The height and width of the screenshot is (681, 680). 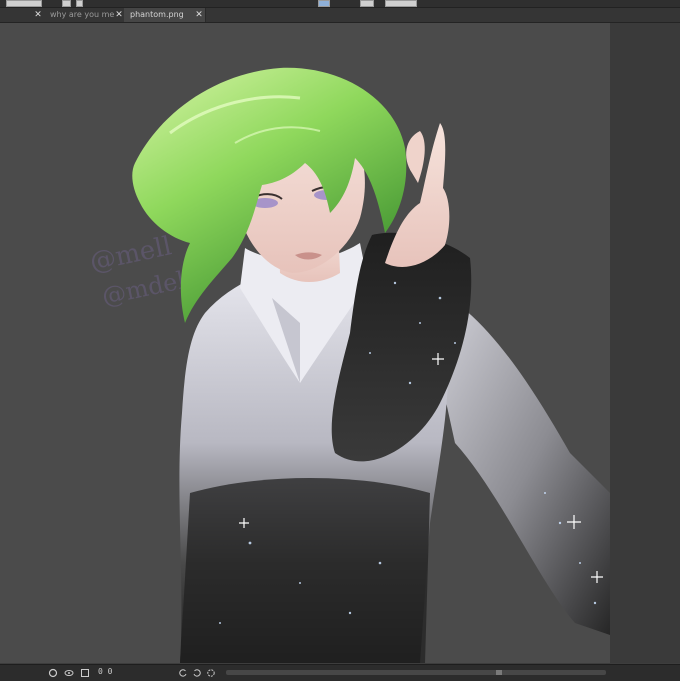 I want to click on horizontal-scrollbar, so click(x=416, y=672).